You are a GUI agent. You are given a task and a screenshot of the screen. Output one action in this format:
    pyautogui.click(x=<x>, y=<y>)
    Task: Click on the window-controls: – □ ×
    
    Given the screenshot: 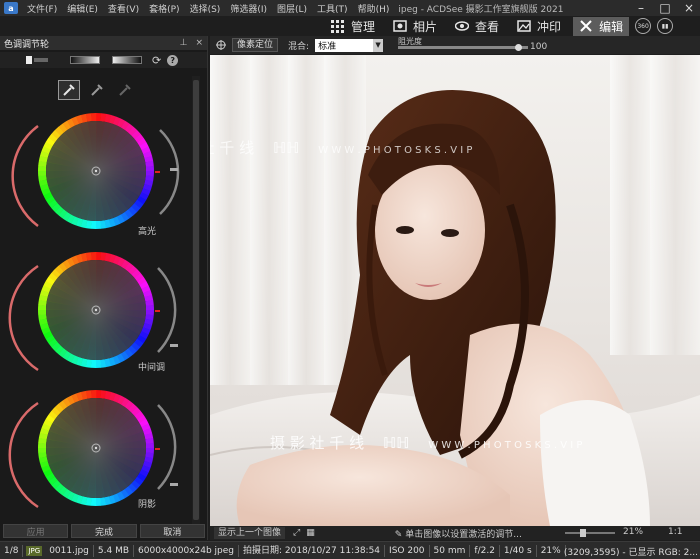 What is the action you would take?
    pyautogui.click(x=665, y=8)
    